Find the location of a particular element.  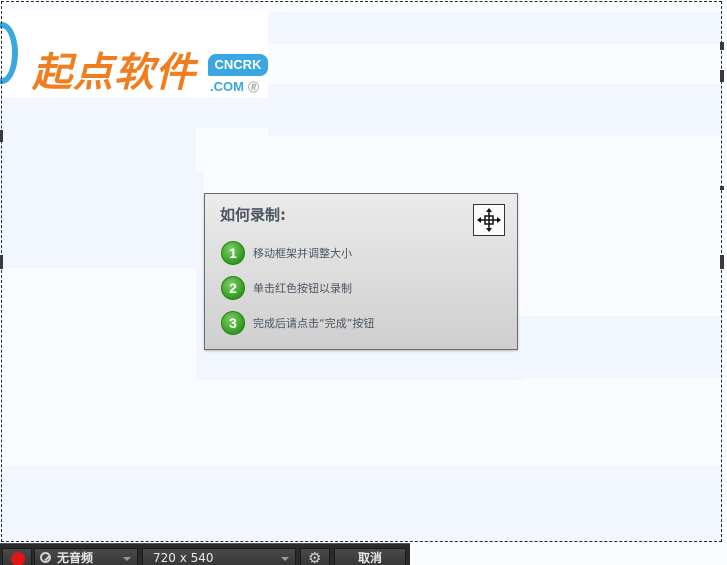

move-frame-button is located at coordinates (489, 220).